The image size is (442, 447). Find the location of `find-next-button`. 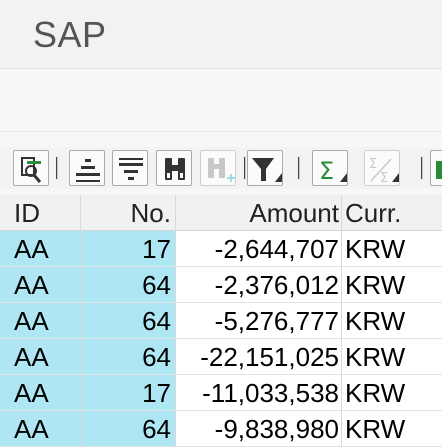

find-next-button is located at coordinates (218, 168).